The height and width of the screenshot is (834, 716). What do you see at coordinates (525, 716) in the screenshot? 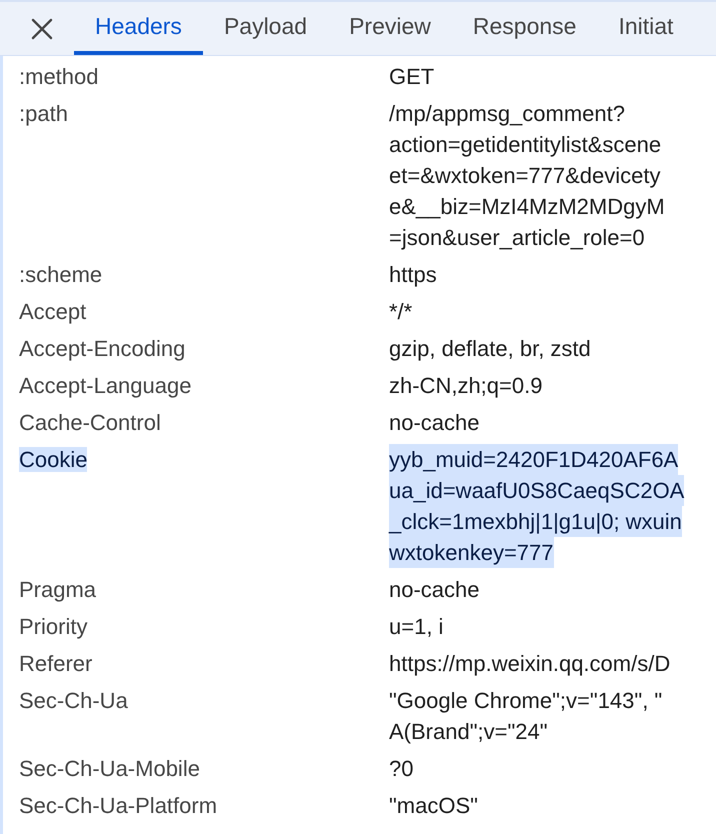
I see `header-value: "Google Chrome";v="143", " A(Brand";v="24"` at bounding box center [525, 716].